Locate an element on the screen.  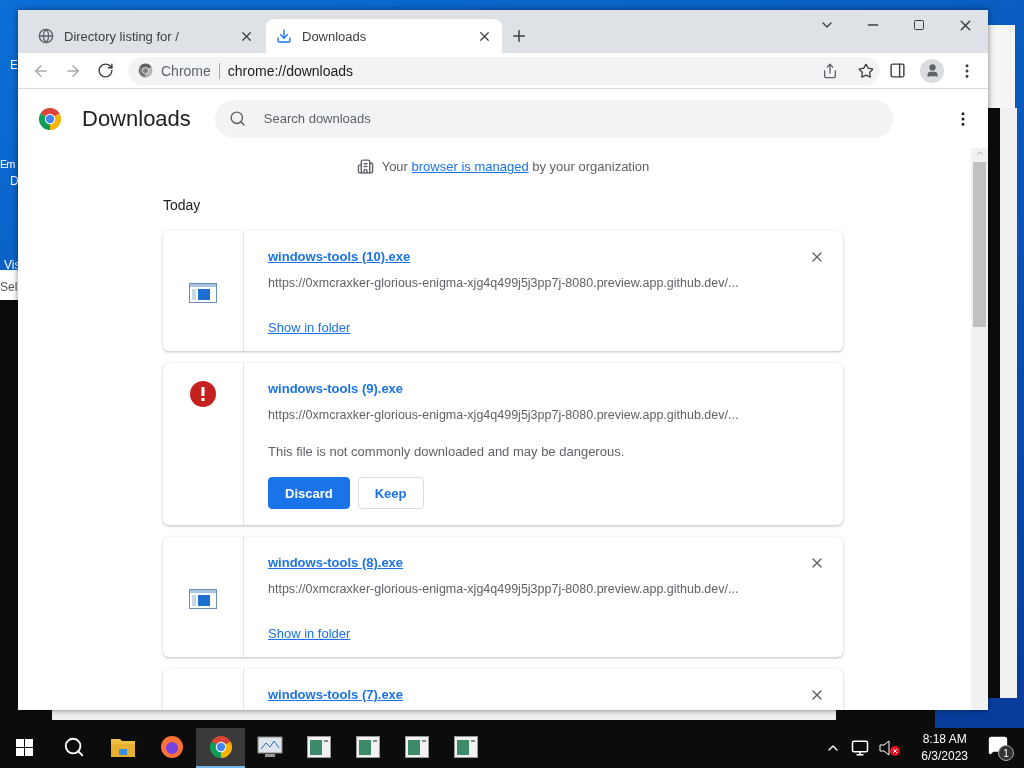
monitor-icon is located at coordinates (269, 747).